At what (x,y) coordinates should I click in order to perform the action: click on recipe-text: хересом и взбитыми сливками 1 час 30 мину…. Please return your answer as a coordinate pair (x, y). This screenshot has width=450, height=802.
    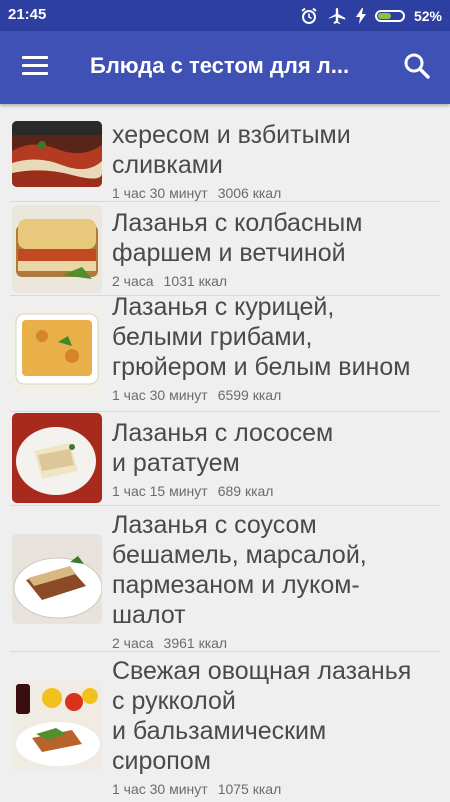
    Looking at the image, I should click on (276, 160).